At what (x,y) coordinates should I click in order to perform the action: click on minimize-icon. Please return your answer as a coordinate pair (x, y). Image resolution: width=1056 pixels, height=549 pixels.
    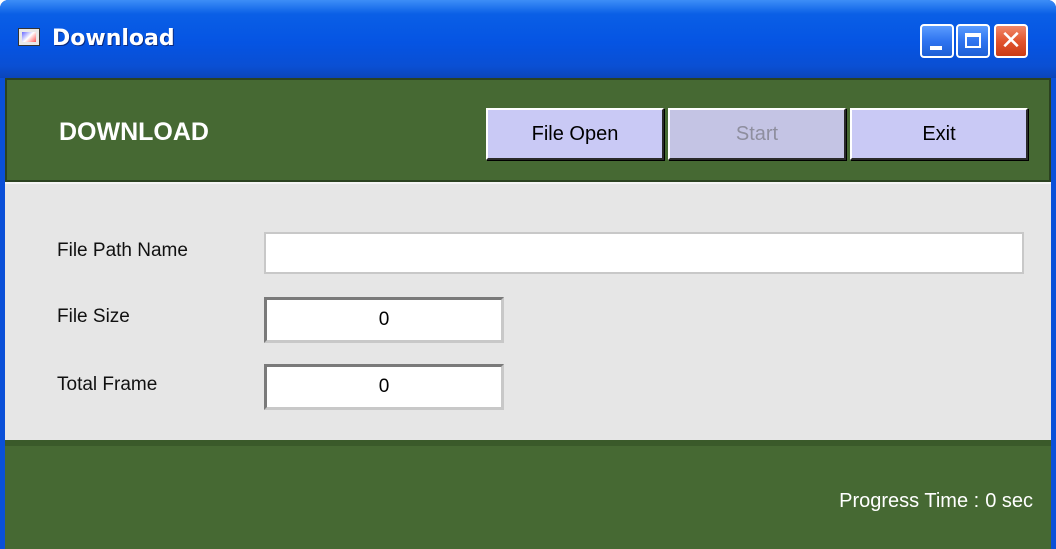
    Looking at the image, I should click on (936, 48).